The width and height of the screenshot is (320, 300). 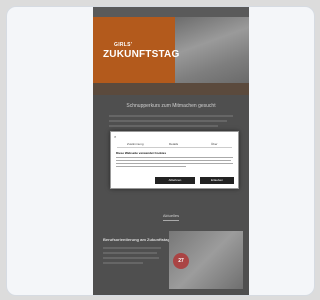 What do you see at coordinates (171, 106) in the screenshot?
I see `section-heading: Schnupperkurs zum Mitmachen gesucht` at bounding box center [171, 106].